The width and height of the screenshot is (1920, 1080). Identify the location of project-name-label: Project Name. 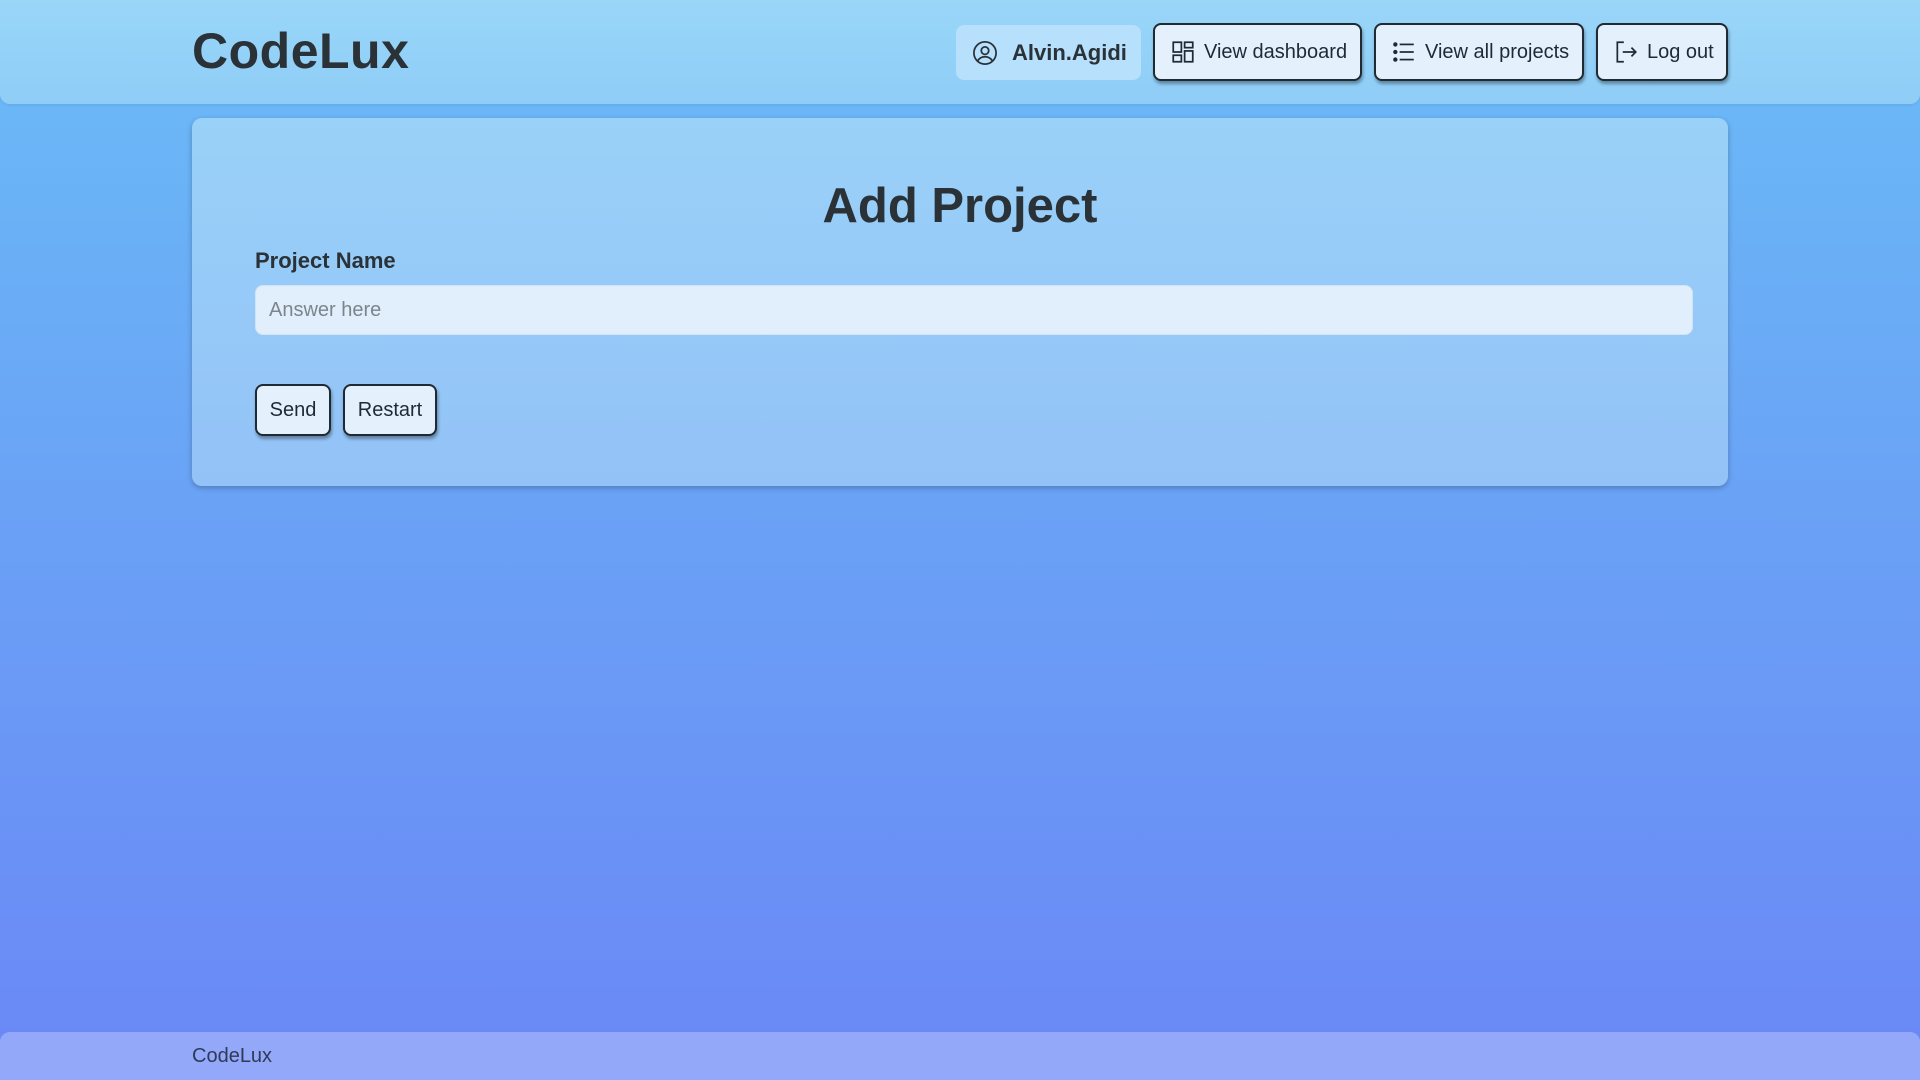
(325, 260).